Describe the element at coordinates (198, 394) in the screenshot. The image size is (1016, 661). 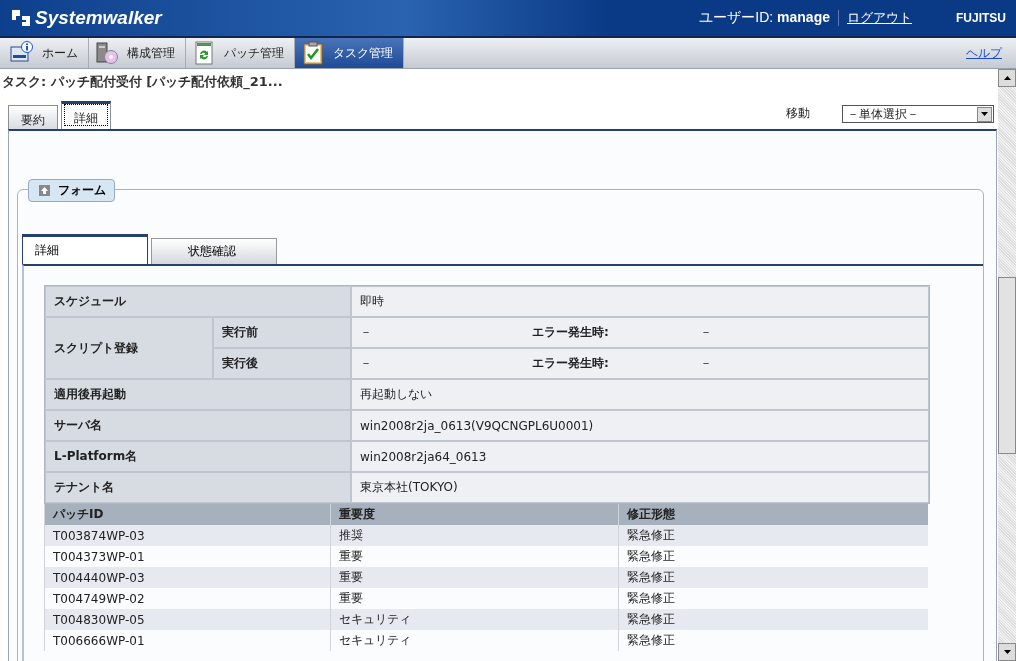
I see `field-label: 適用後再起動` at that location.